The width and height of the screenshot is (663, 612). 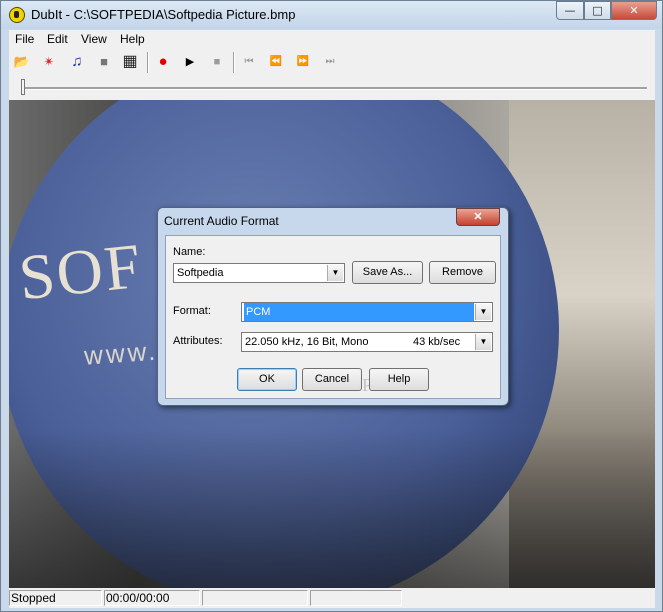 I want to click on status-time: 00:00/00:00, so click(x=152, y=598).